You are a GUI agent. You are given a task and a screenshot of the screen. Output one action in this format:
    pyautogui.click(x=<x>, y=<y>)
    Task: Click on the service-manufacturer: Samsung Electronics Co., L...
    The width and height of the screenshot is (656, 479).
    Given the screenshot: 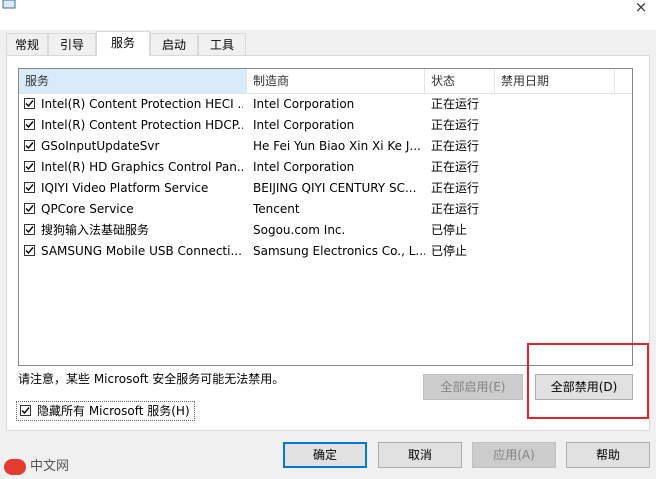 What is the action you would take?
    pyautogui.click(x=339, y=251)
    